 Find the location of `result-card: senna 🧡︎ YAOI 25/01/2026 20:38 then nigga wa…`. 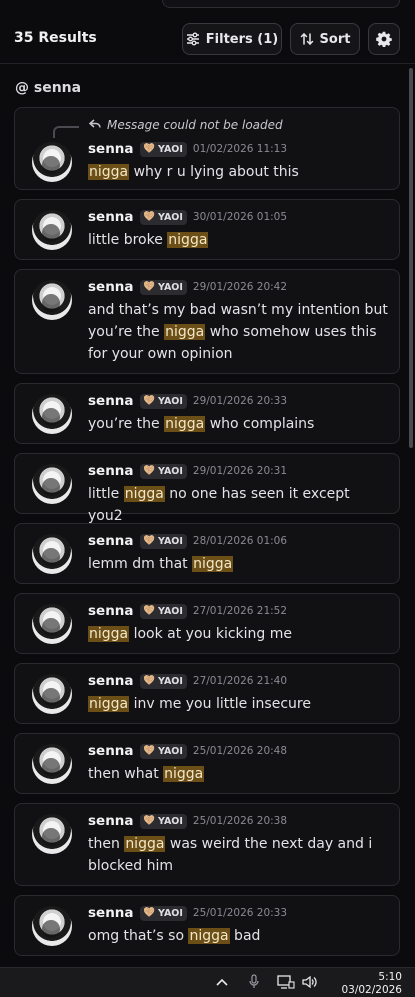

result-card: senna 🧡︎ YAOI 25/01/2026 20:38 then nigga wa… is located at coordinates (207, 844).